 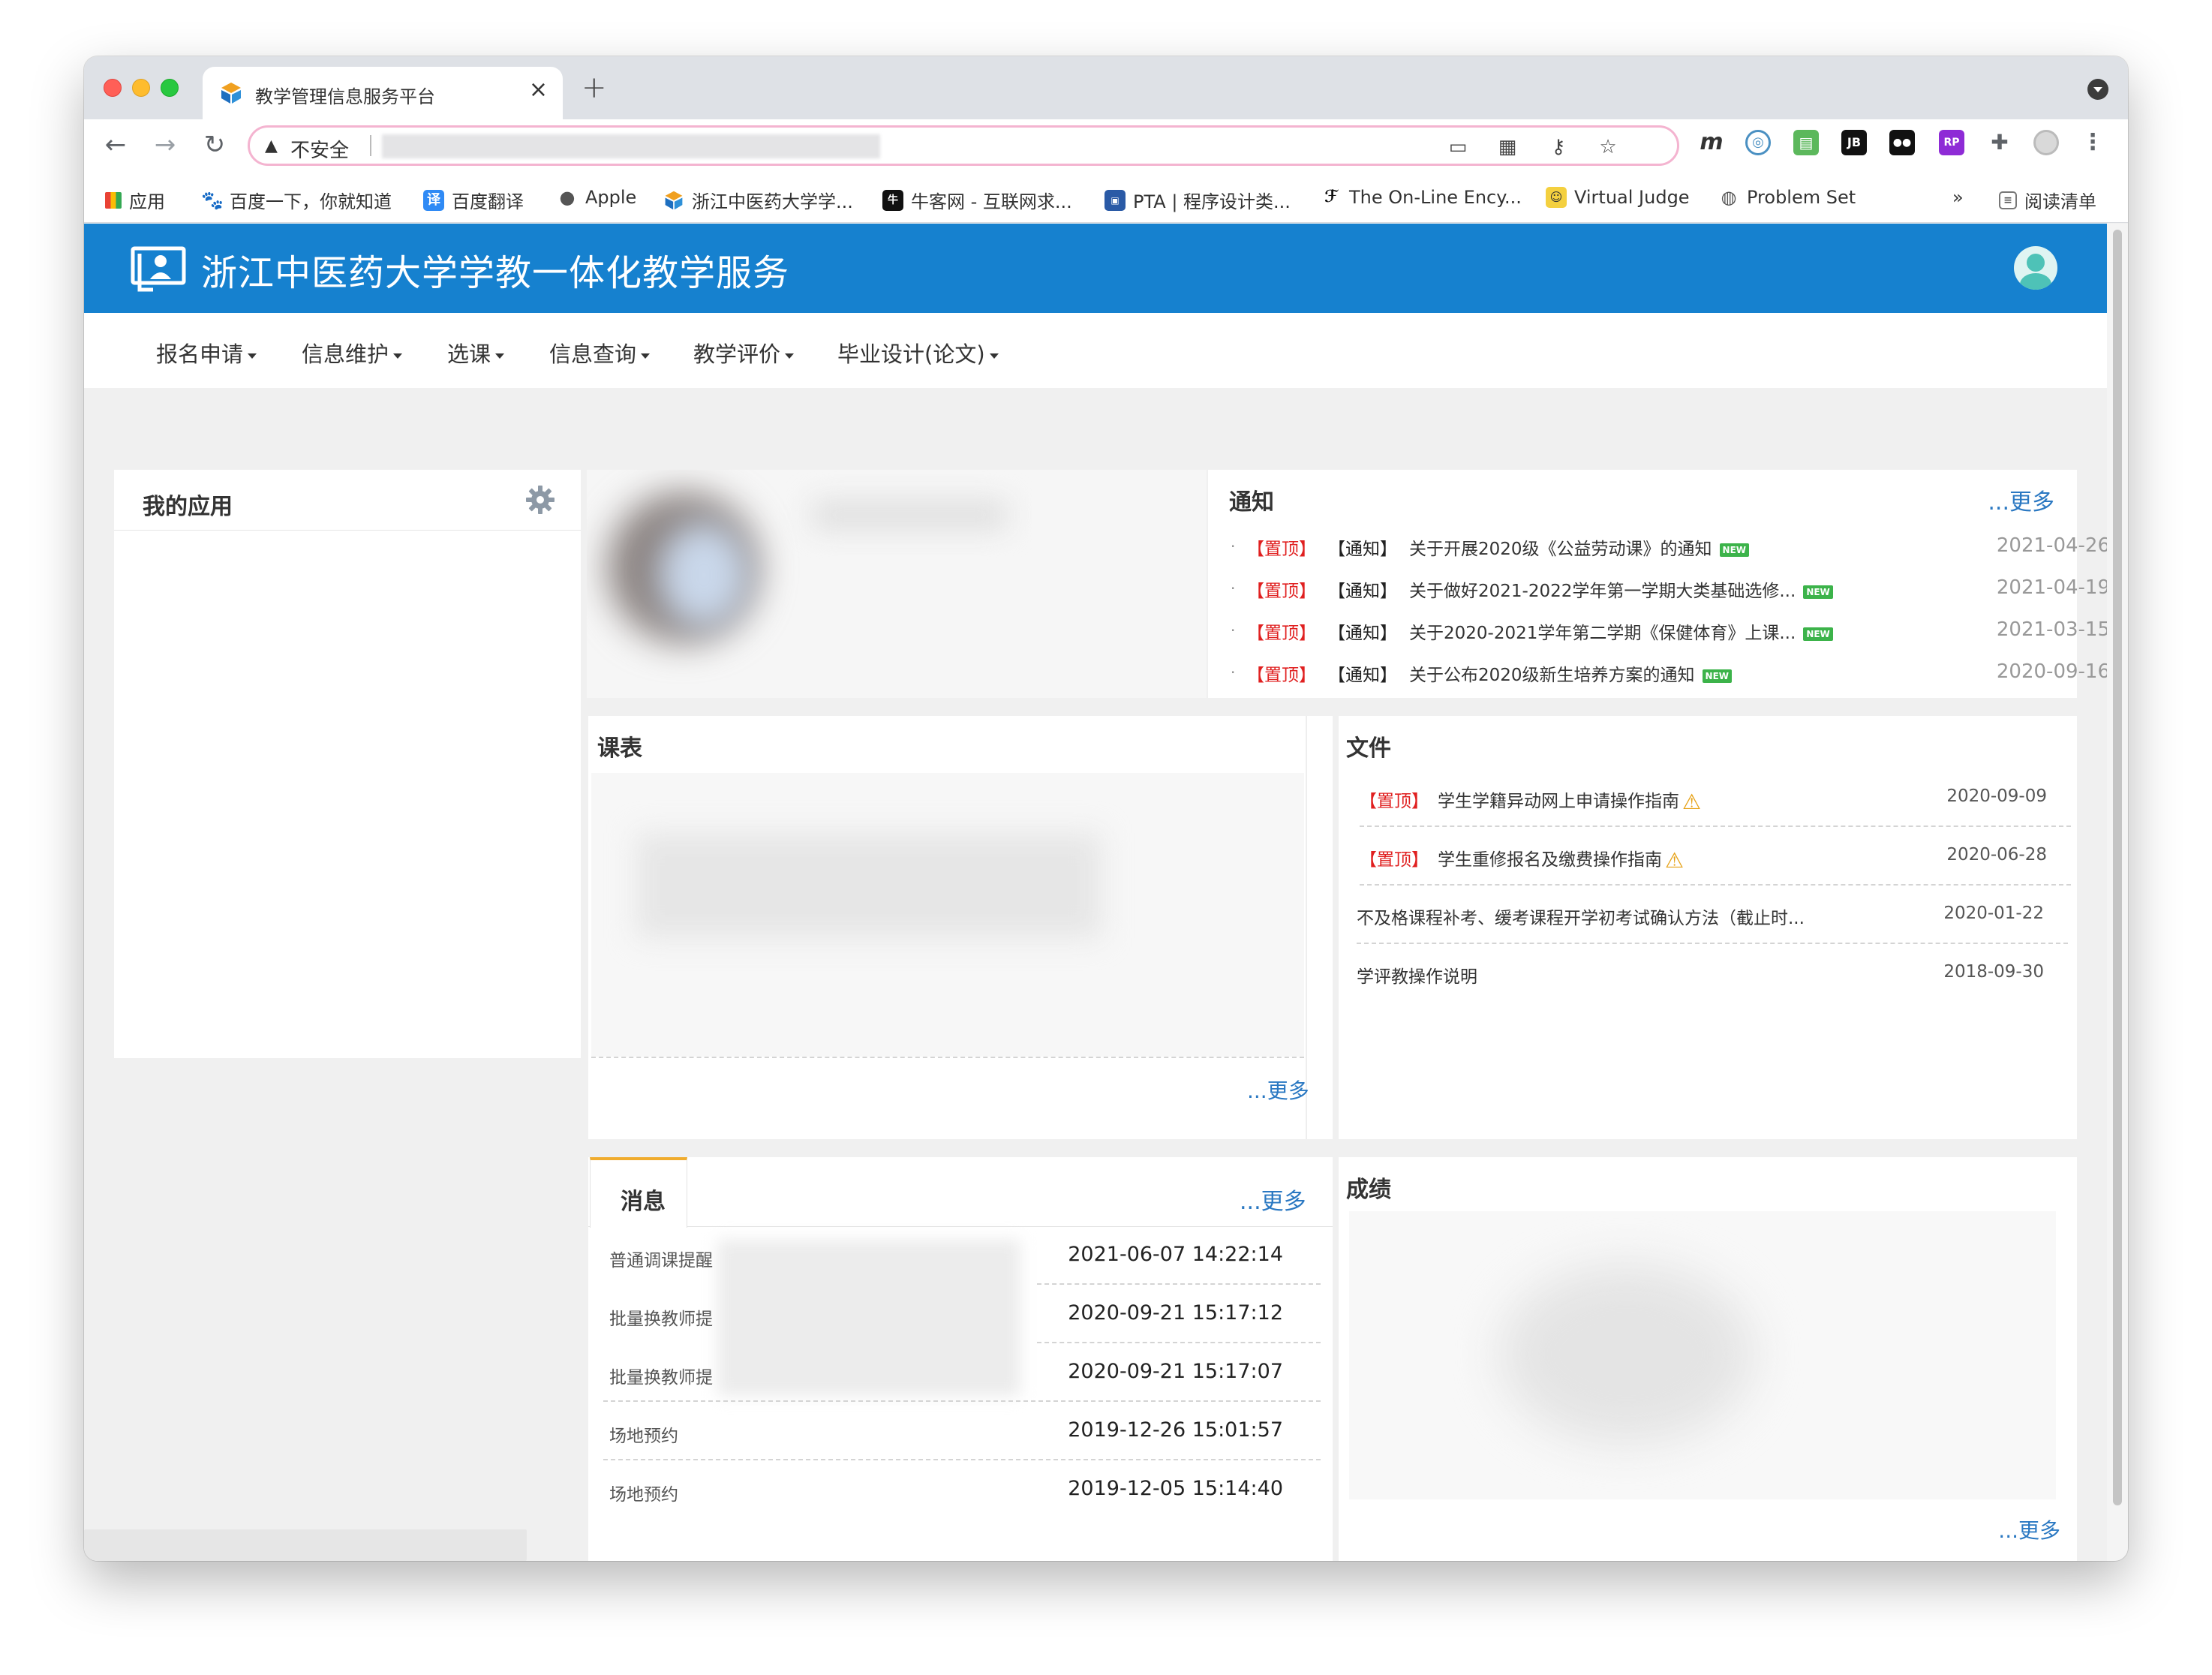 I want to click on gear-icon, so click(x=541, y=499).